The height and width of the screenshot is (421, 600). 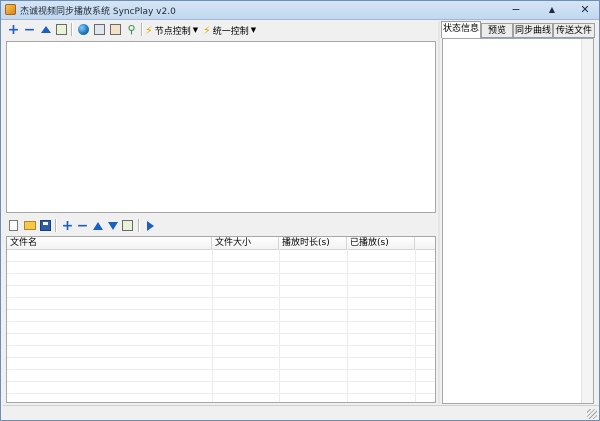 I want to click on remove-file-icon: −, so click(x=82, y=225).